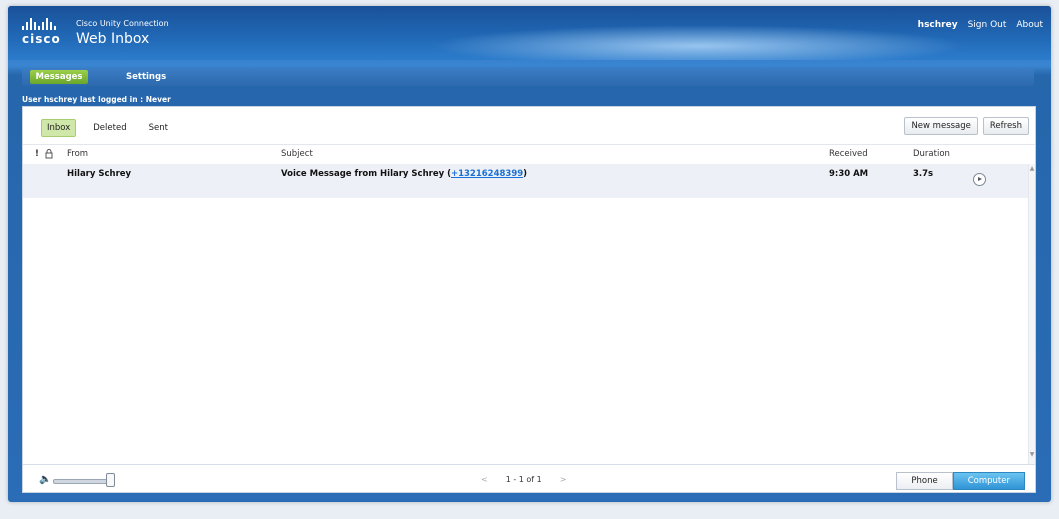 The image size is (1059, 519). Describe the element at coordinates (563, 479) in the screenshot. I see `next-page-icon: >` at that location.